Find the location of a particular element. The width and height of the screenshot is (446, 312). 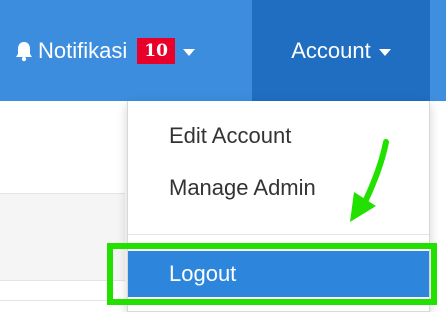

navbar-edge is located at coordinates (438, 50).